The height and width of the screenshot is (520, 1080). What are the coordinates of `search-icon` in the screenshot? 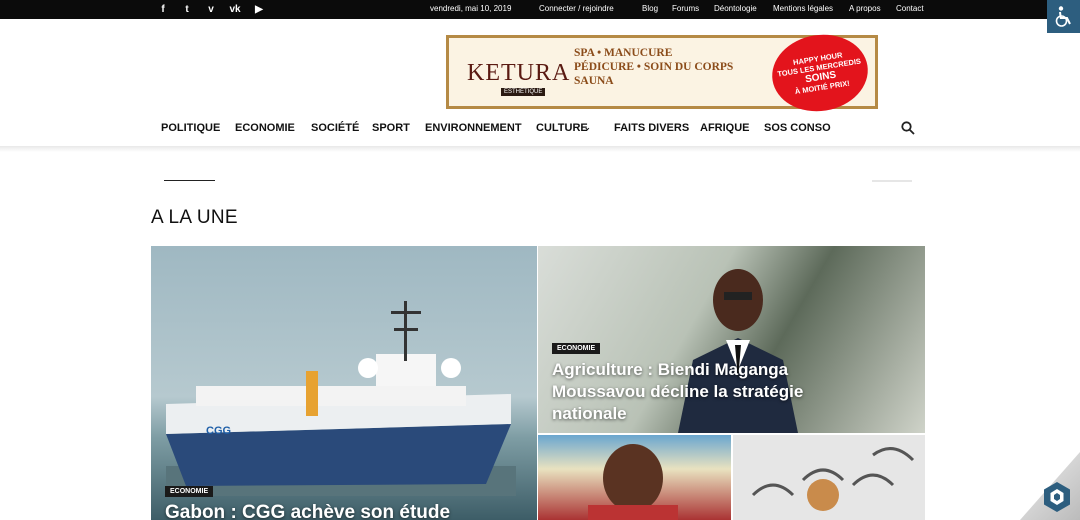 It's located at (908, 128).